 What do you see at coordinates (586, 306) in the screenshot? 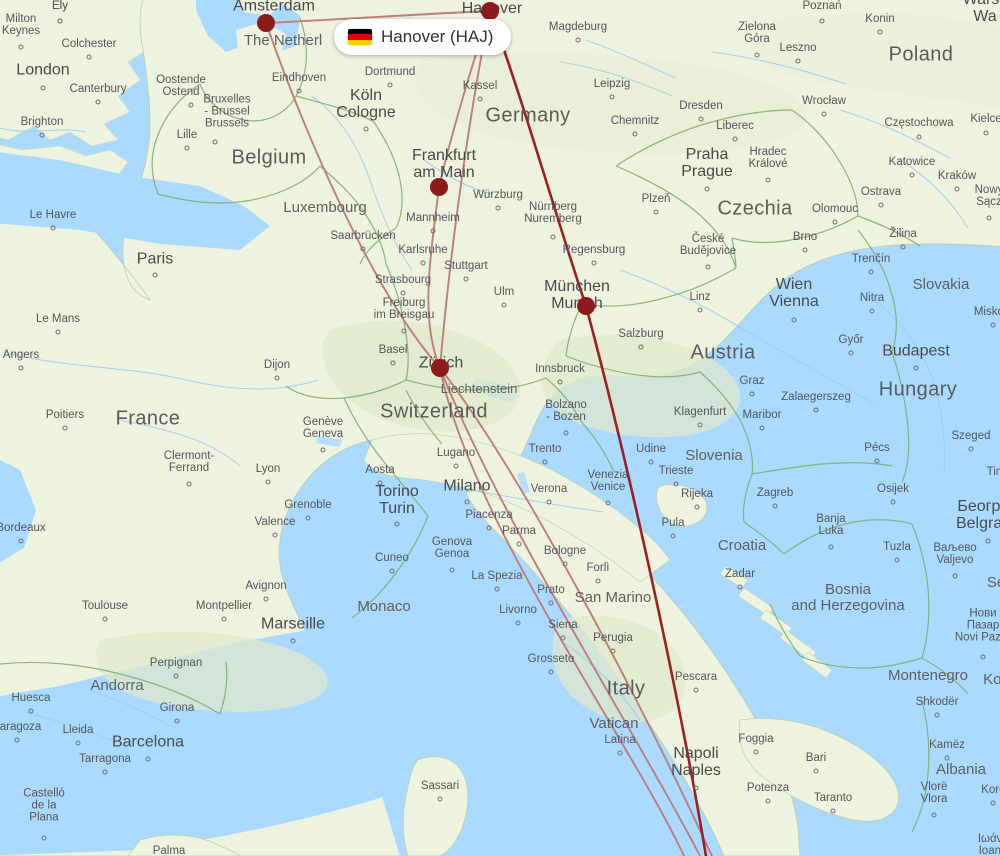
I see `airport-node-munchen` at bounding box center [586, 306].